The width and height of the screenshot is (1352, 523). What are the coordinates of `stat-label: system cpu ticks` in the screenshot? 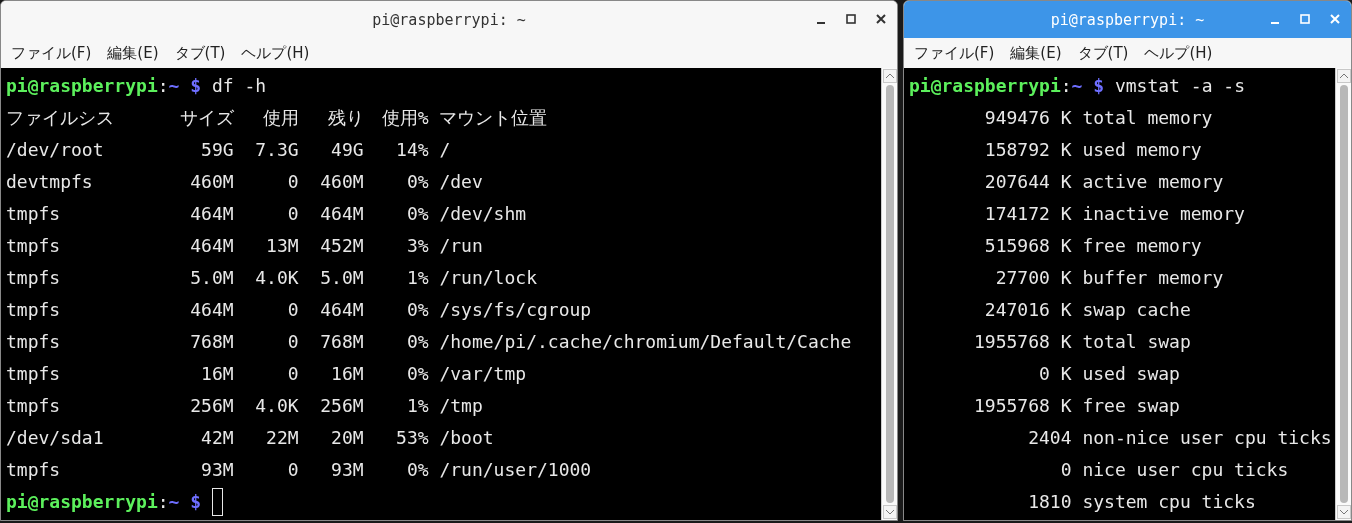 It's located at (1169, 502).